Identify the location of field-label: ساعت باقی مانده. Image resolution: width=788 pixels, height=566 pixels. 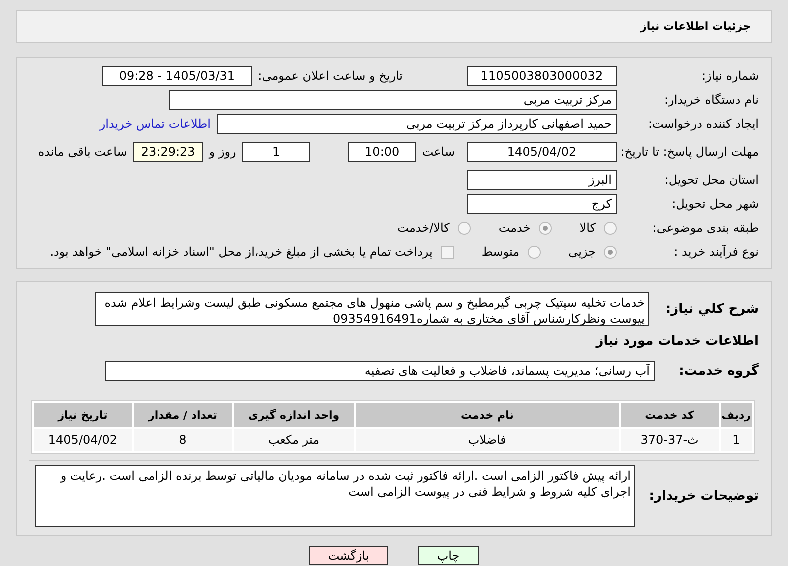
(83, 152).